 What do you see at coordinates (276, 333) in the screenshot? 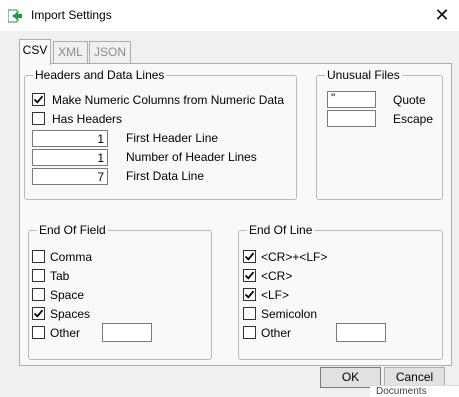
I see `line-other-label: Other` at bounding box center [276, 333].